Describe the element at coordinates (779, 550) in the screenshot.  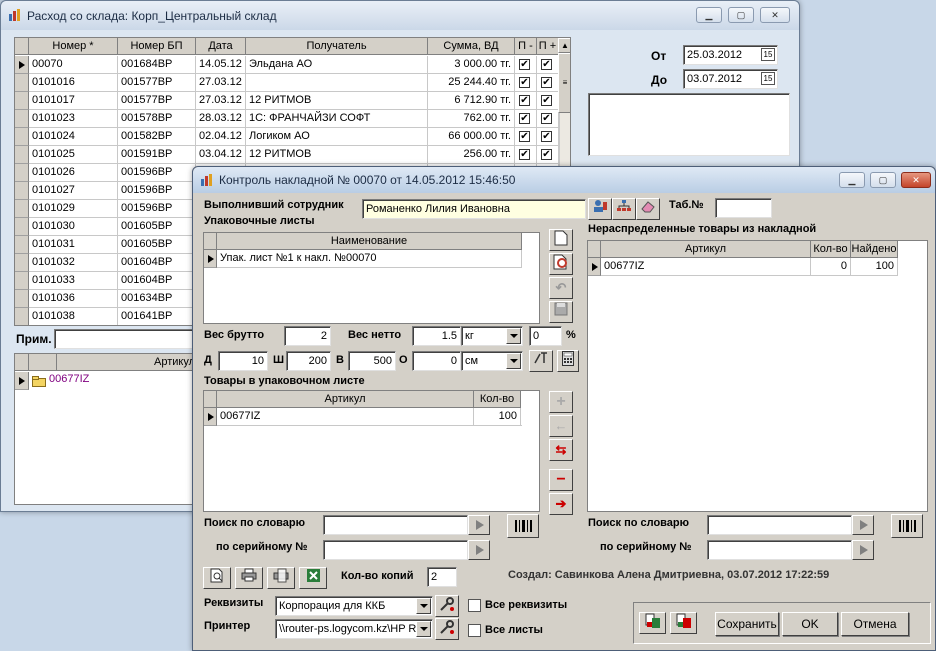
I see `serial-search-field-right` at that location.